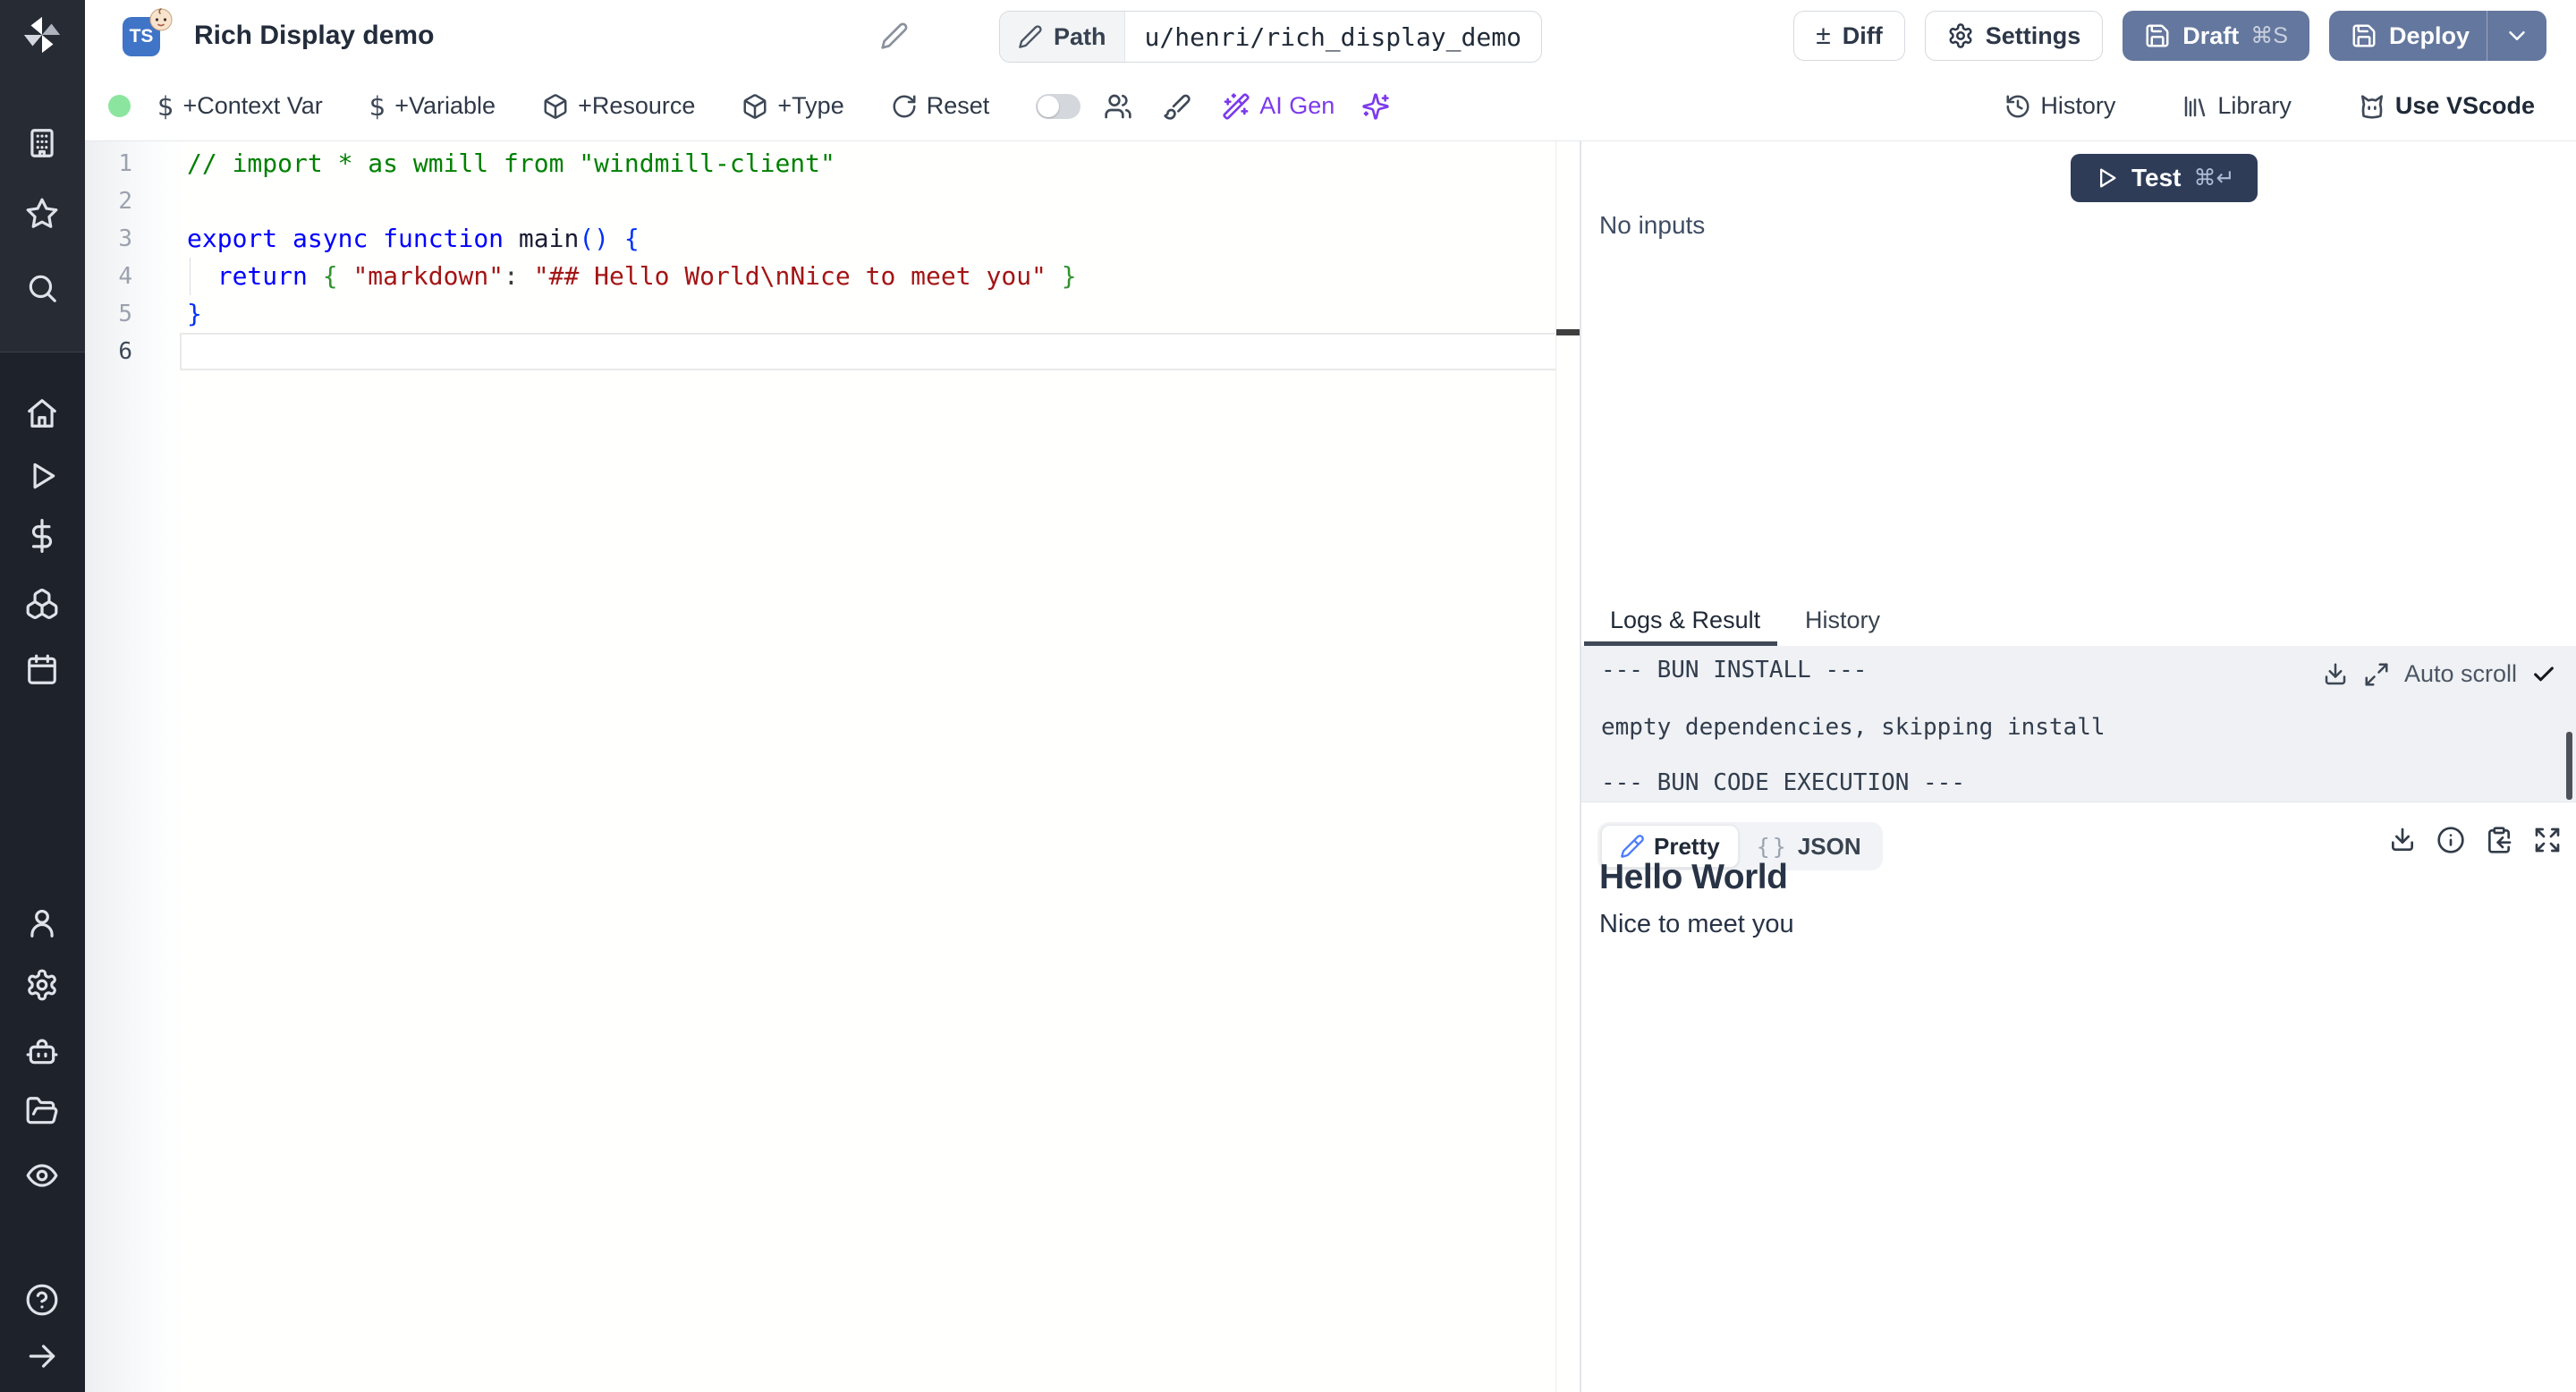 The image size is (2576, 1392). What do you see at coordinates (42, 214) in the screenshot?
I see `favorites-star-icon` at bounding box center [42, 214].